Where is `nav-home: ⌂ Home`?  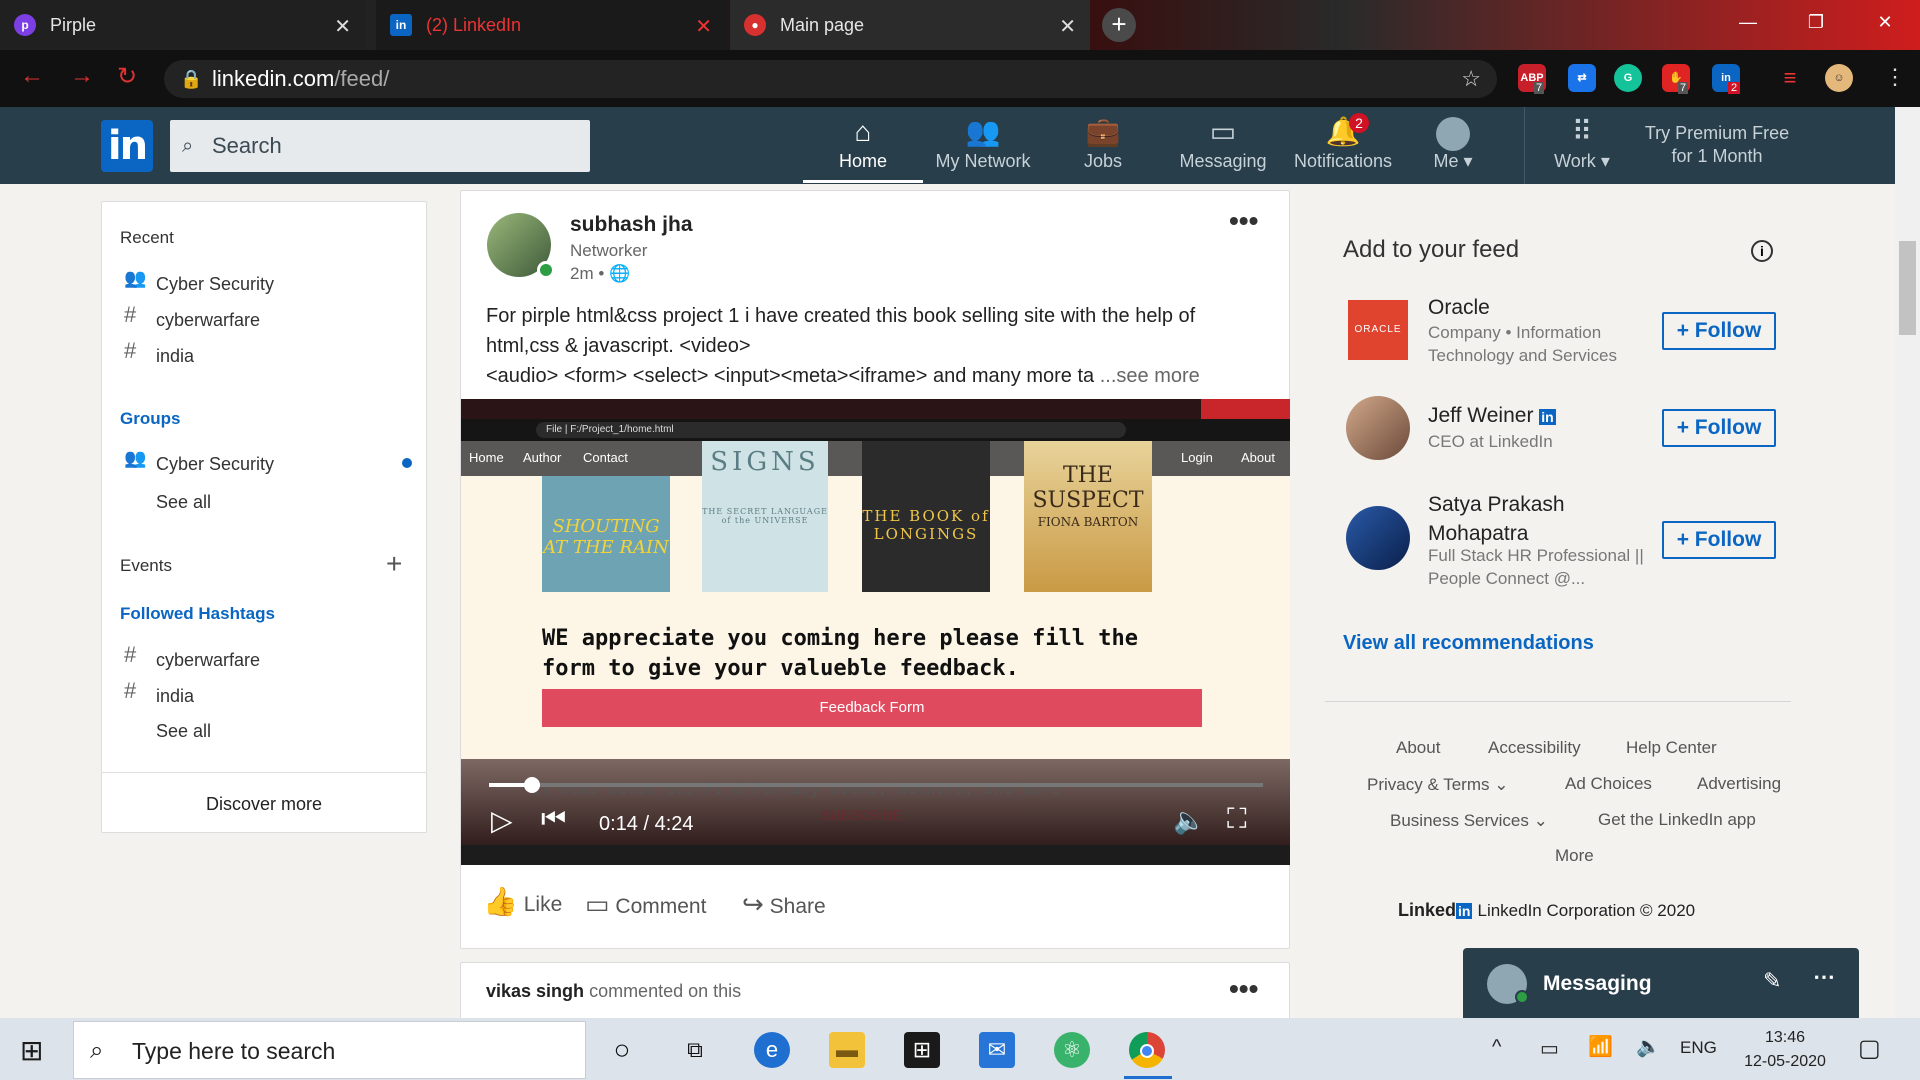 nav-home: ⌂ Home is located at coordinates (863, 148).